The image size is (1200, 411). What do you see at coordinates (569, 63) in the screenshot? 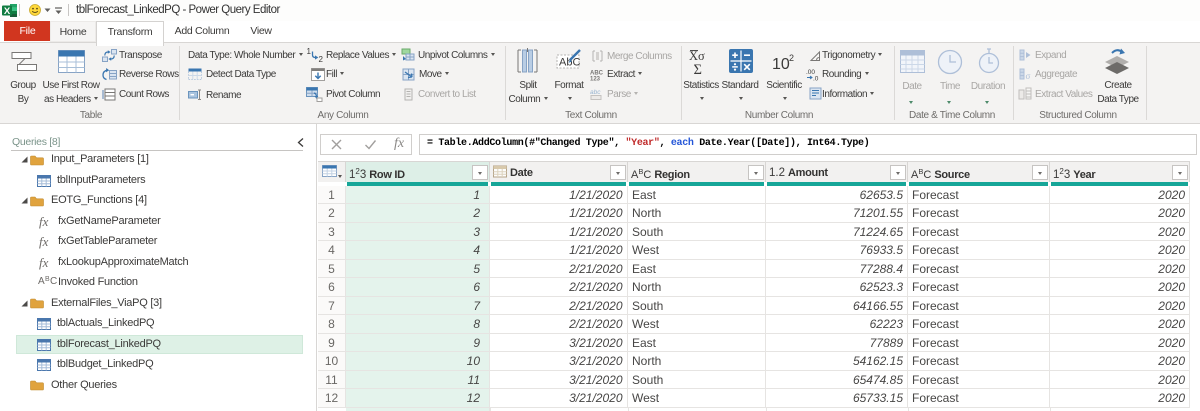
I see `svg-text: AbC` at bounding box center [569, 63].